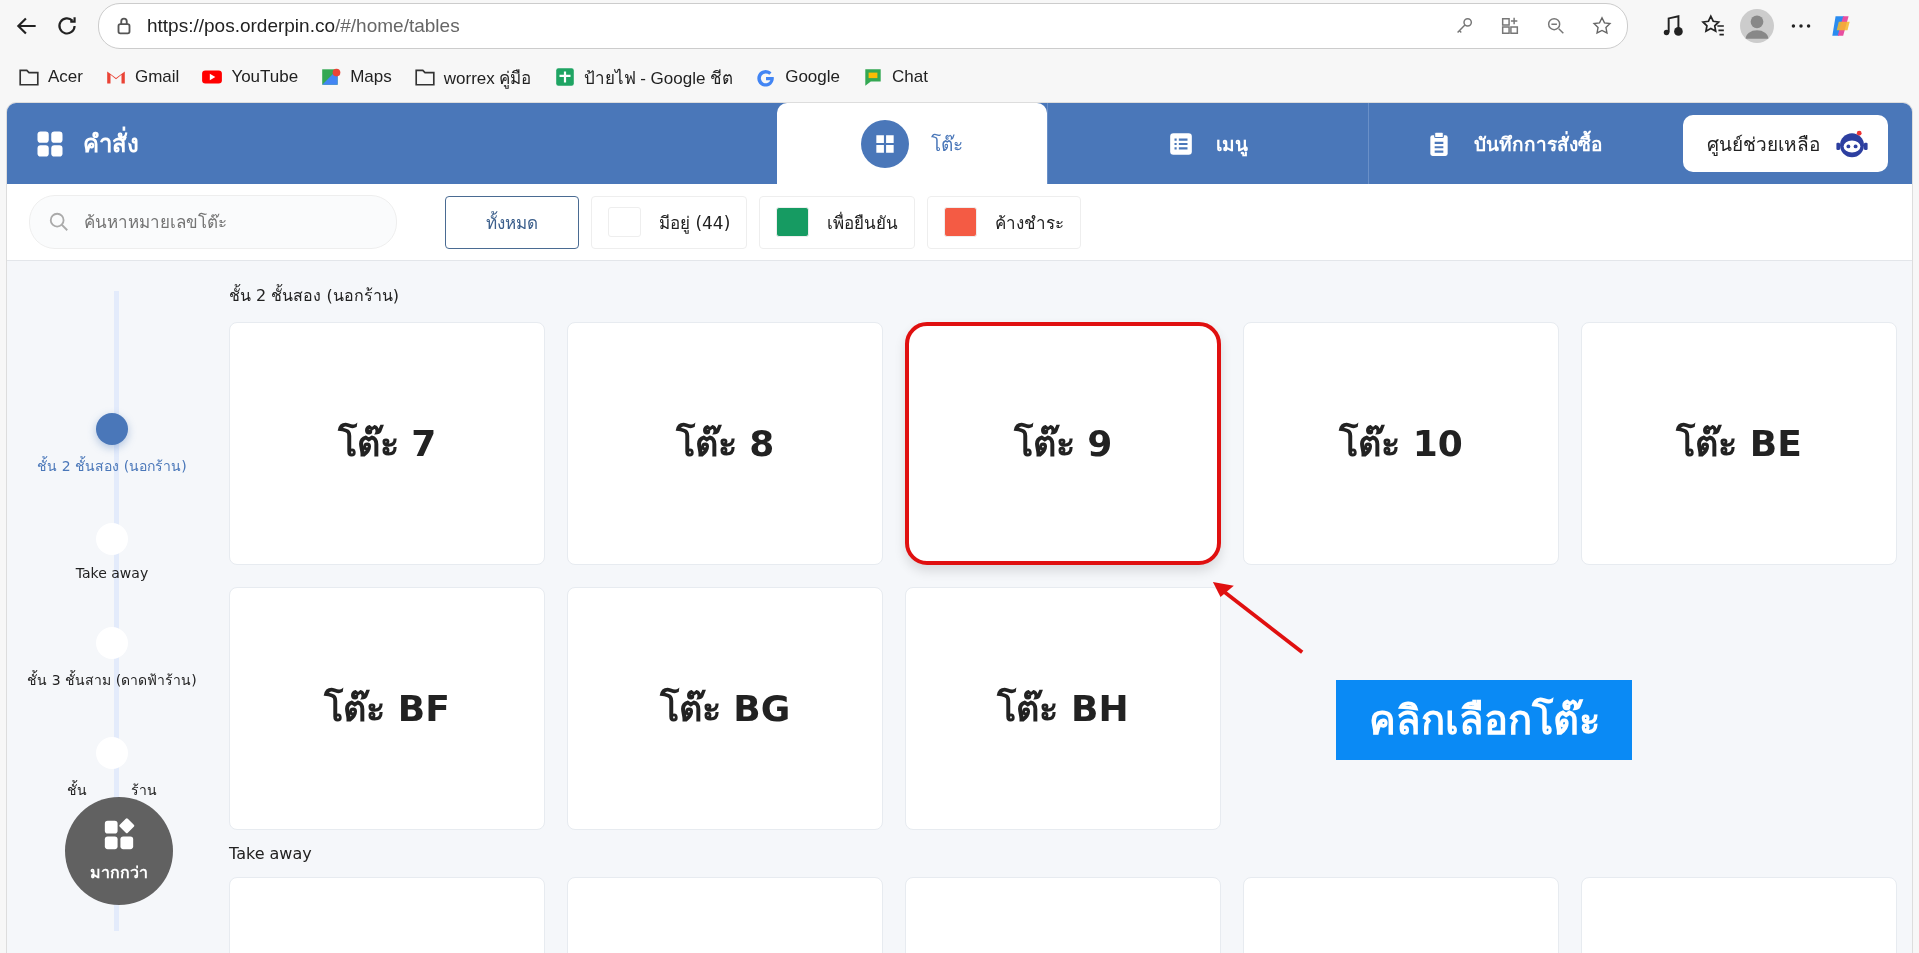 The height and width of the screenshot is (953, 1919). What do you see at coordinates (119, 834) in the screenshot?
I see `apps-icon` at bounding box center [119, 834].